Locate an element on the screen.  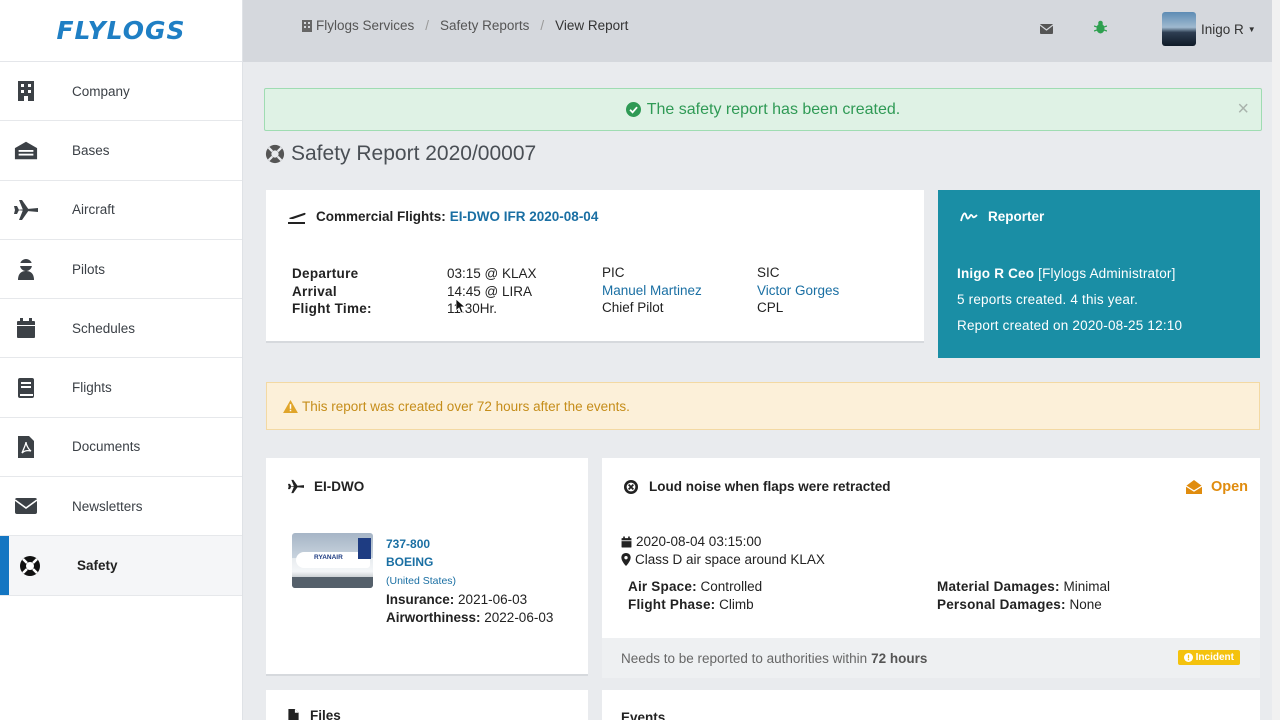
sidebar-item-label: Safety is located at coordinates (97, 566).